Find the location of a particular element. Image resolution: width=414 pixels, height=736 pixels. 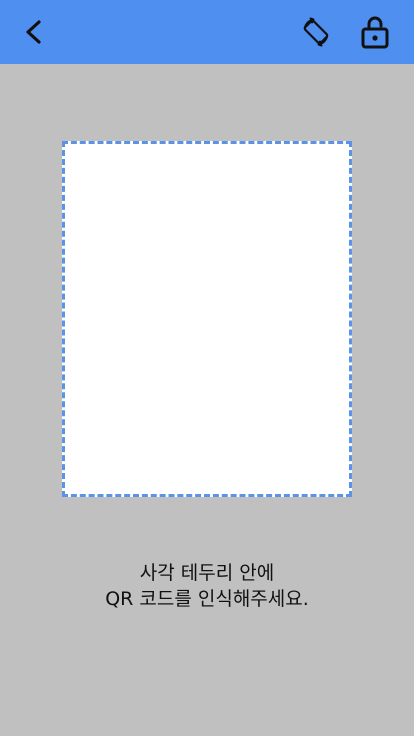

orientation-lock-button is located at coordinates (375, 32).